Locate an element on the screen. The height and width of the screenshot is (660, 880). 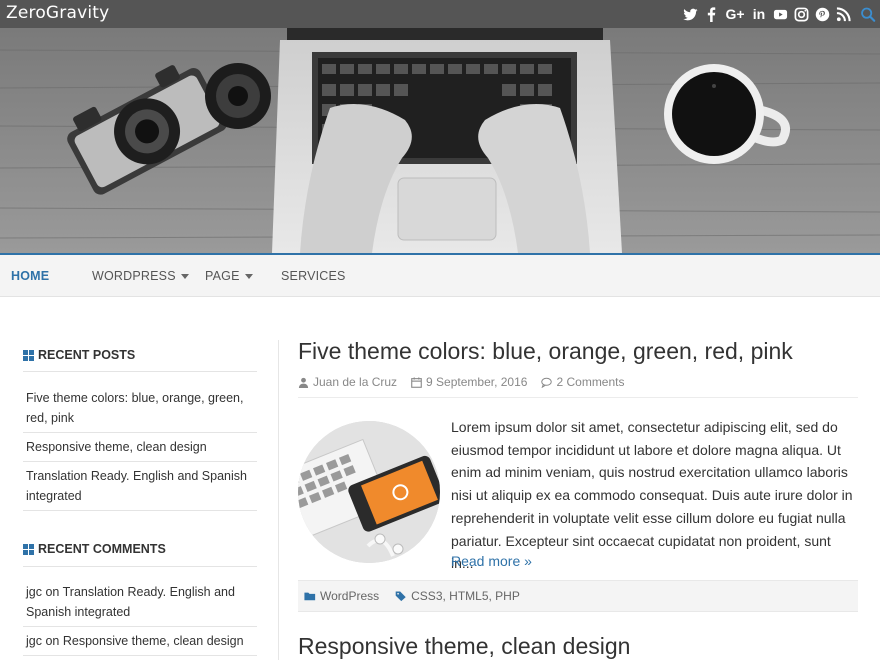
post-category-link: WordPress is located at coordinates (349, 596).